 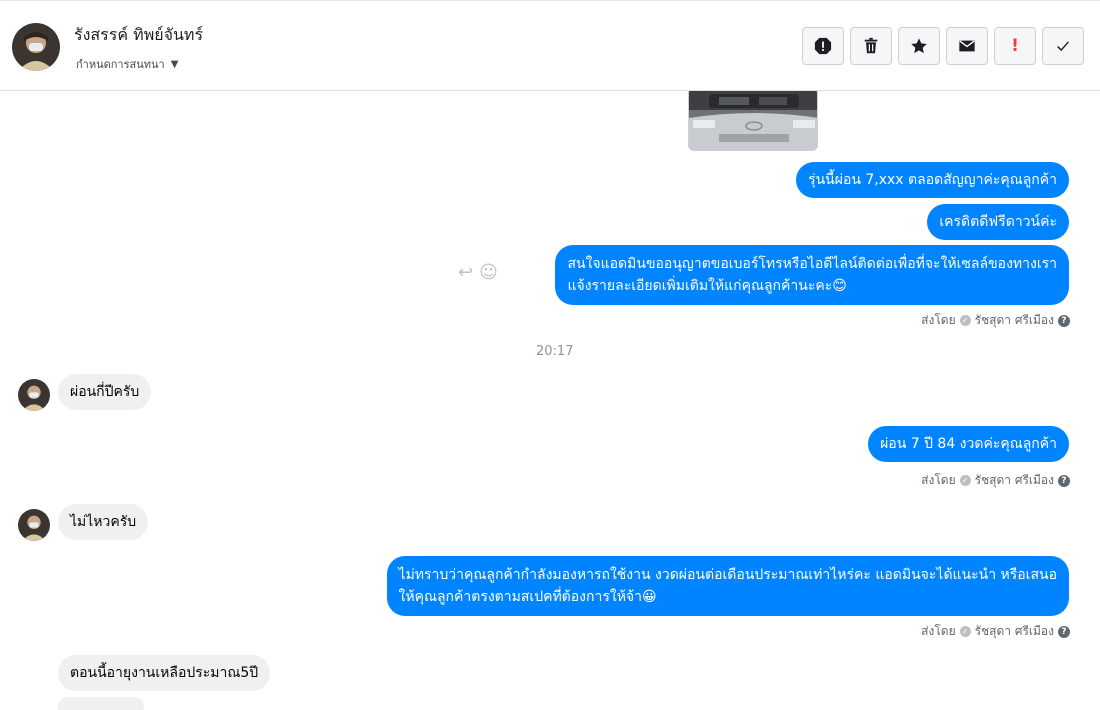 I want to click on alert-icon, so click(x=823, y=46).